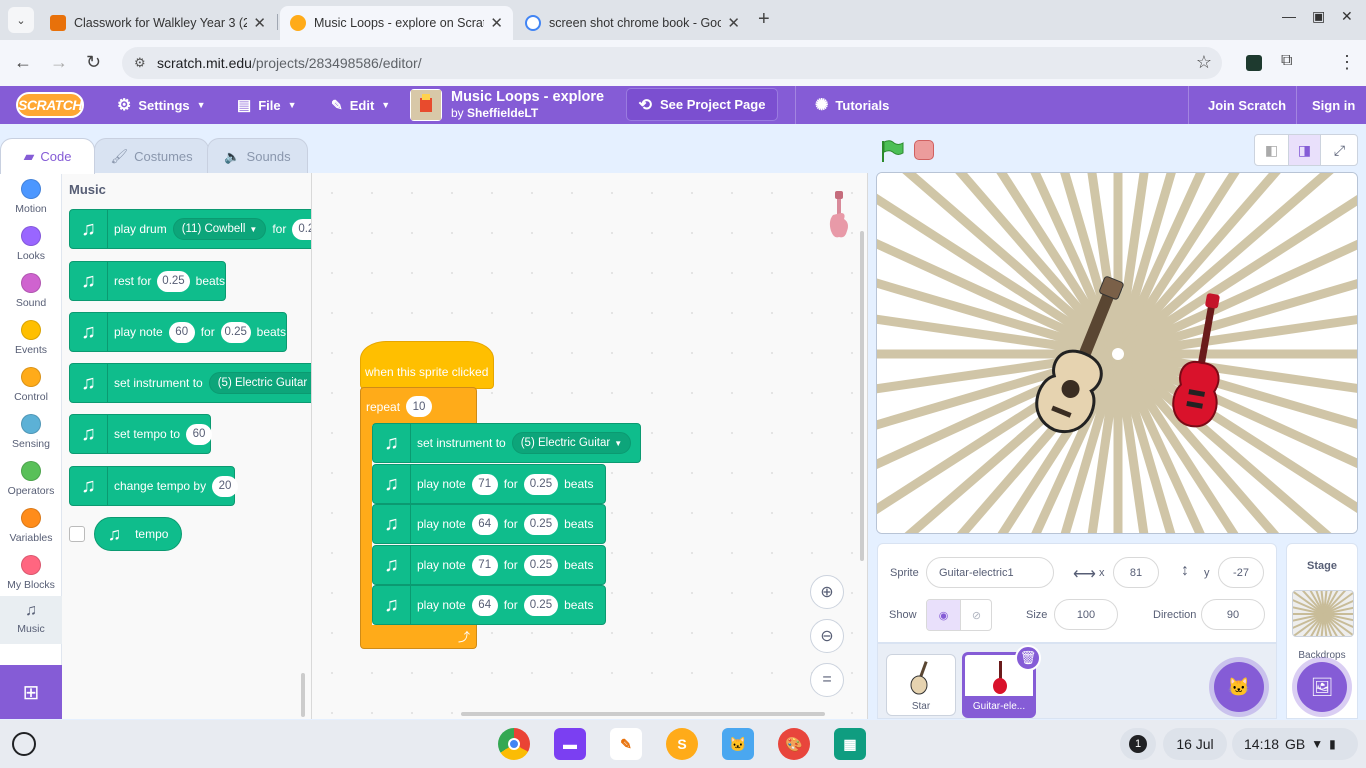 The width and height of the screenshot is (1366, 768). Describe the element at coordinates (506, 443) in the screenshot. I see `script-set-instrument-block: ♫ set instrument to (5) Electric Guitar ▼` at that location.